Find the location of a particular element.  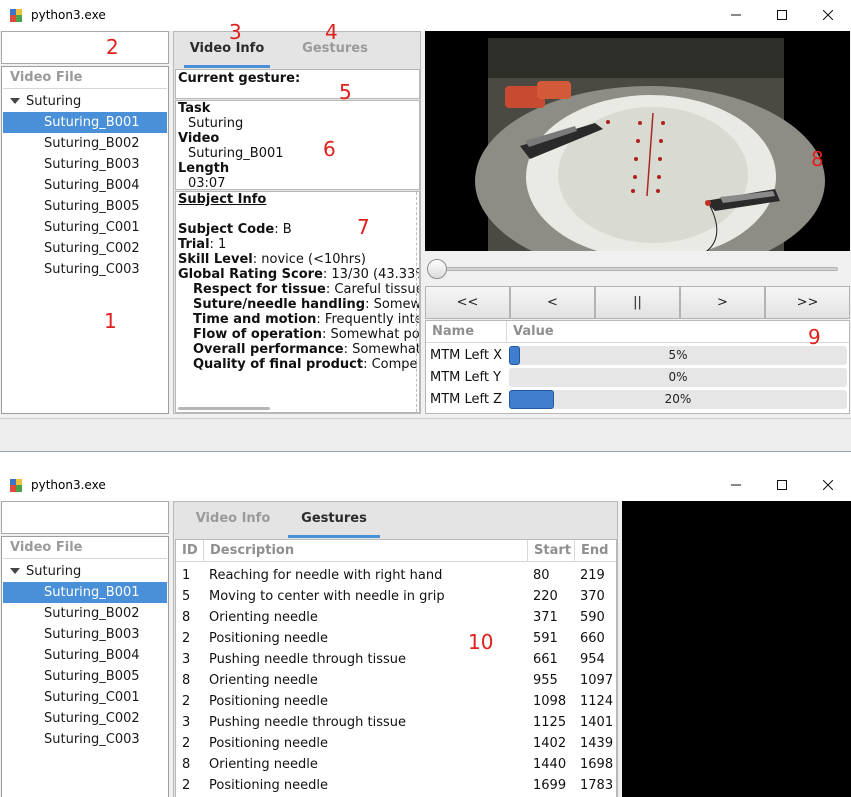

gesture-row: 8 Orienting needle 371 590 is located at coordinates (396, 617).